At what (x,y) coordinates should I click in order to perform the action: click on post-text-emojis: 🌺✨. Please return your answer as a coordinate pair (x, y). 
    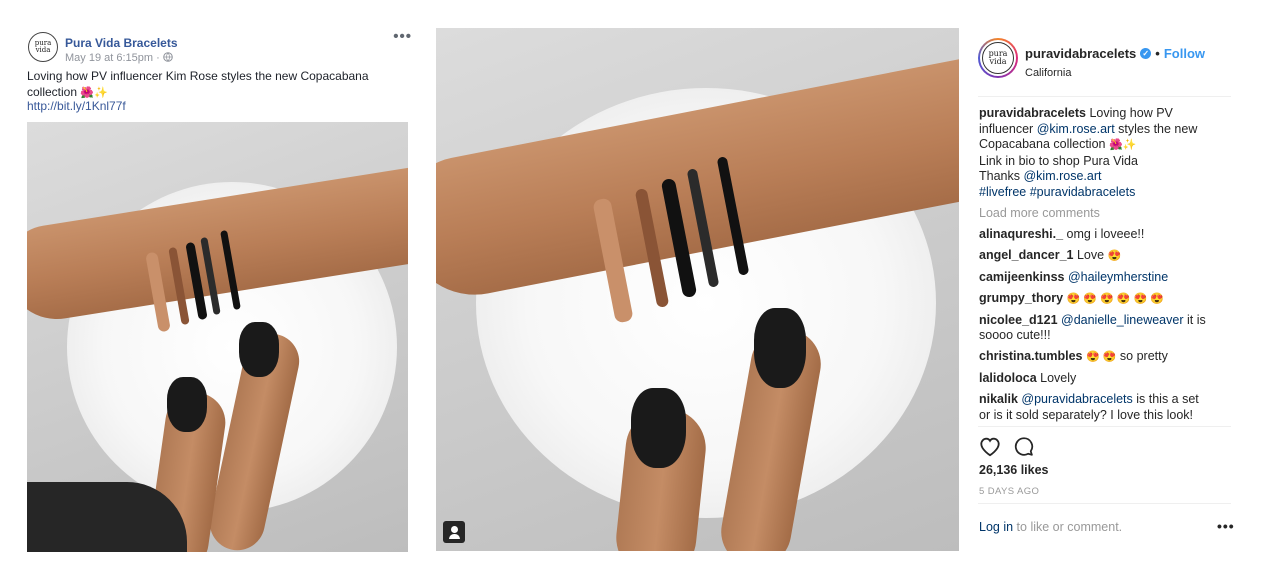
    Looking at the image, I should click on (94, 92).